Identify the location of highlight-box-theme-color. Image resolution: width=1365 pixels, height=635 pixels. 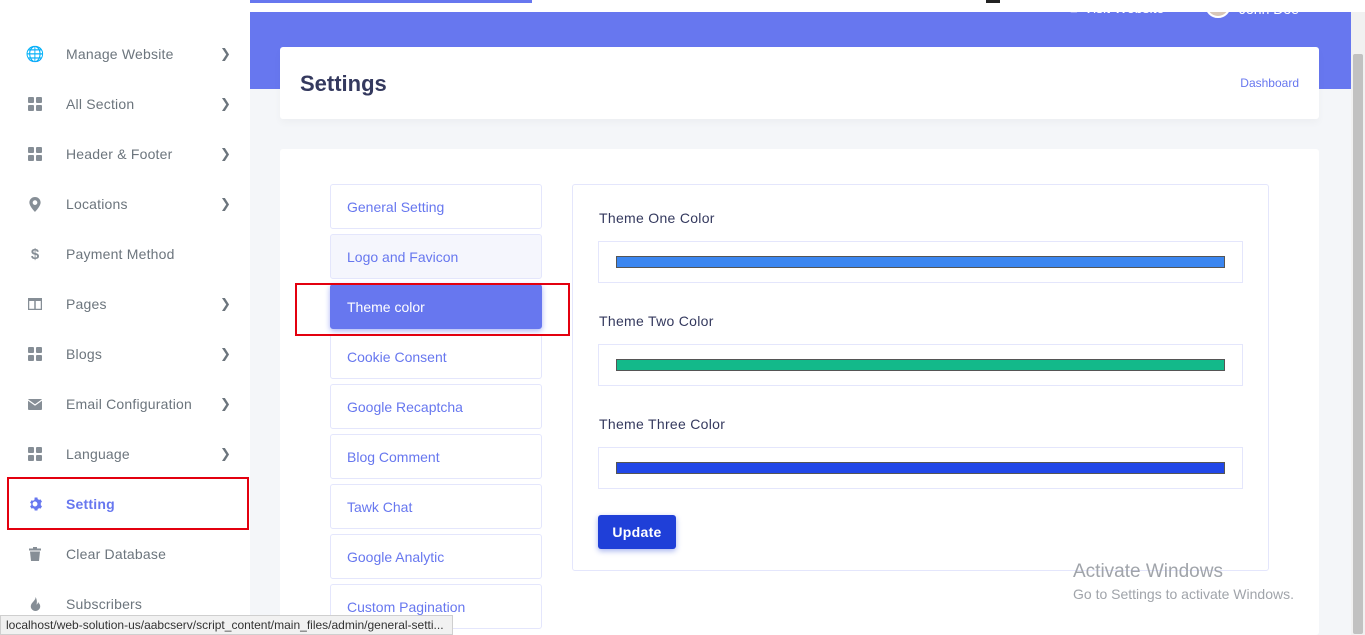
(432, 309).